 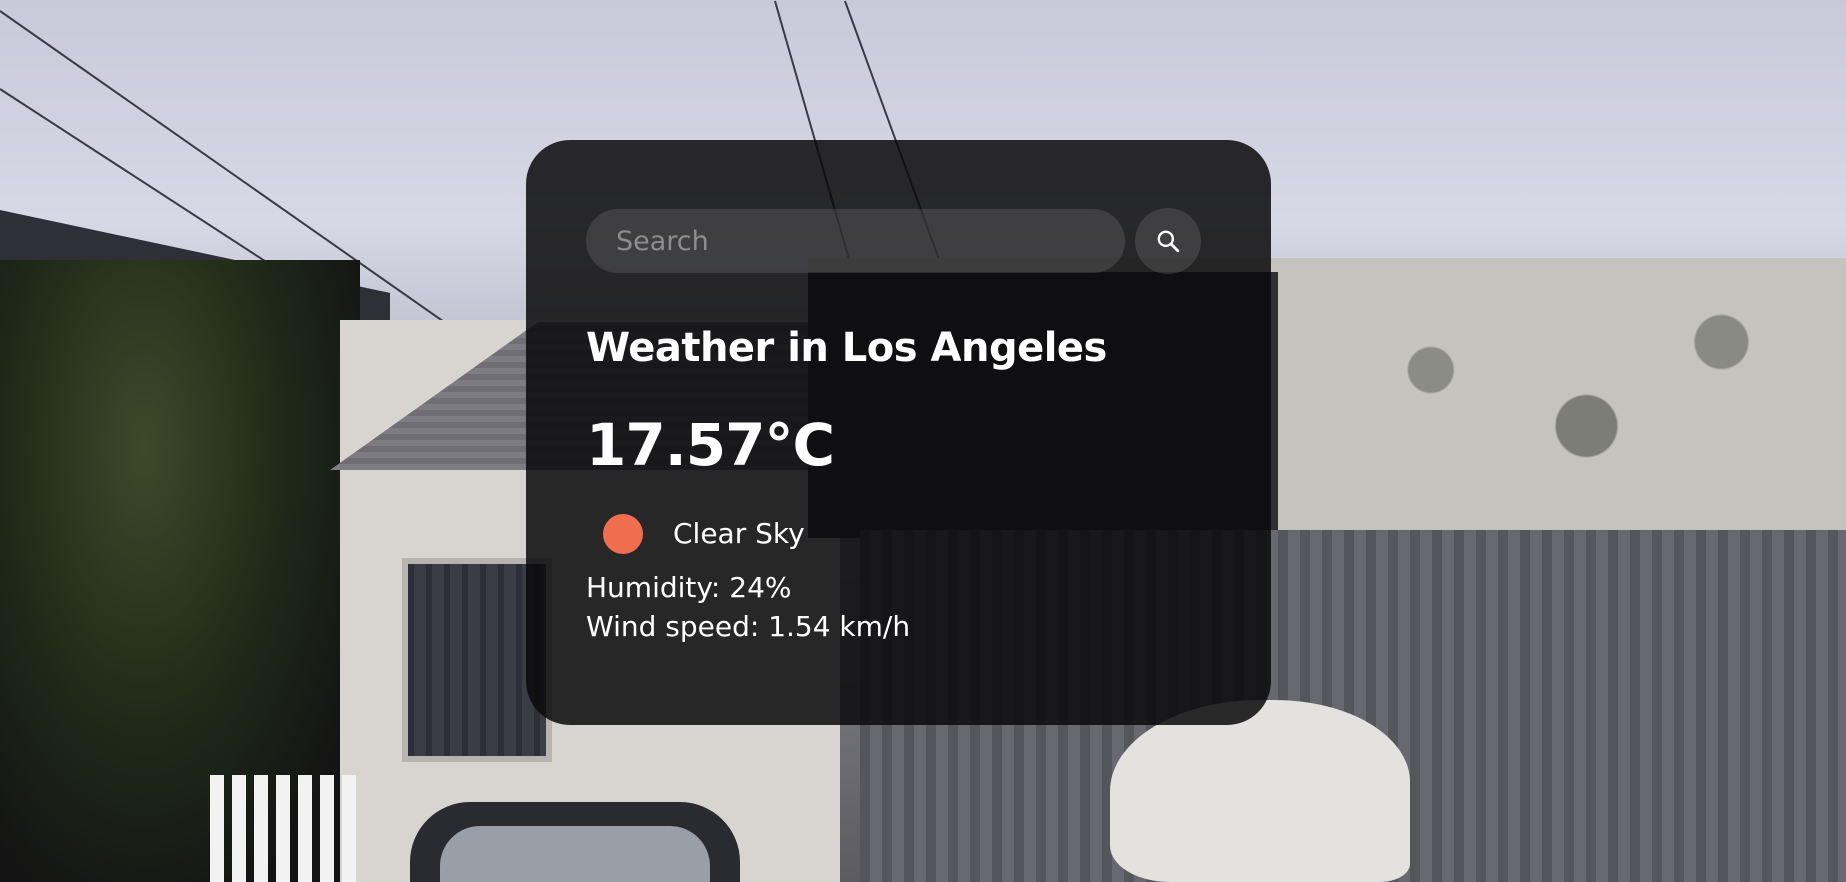 I want to click on temperature: 17.57°C, so click(x=710, y=445).